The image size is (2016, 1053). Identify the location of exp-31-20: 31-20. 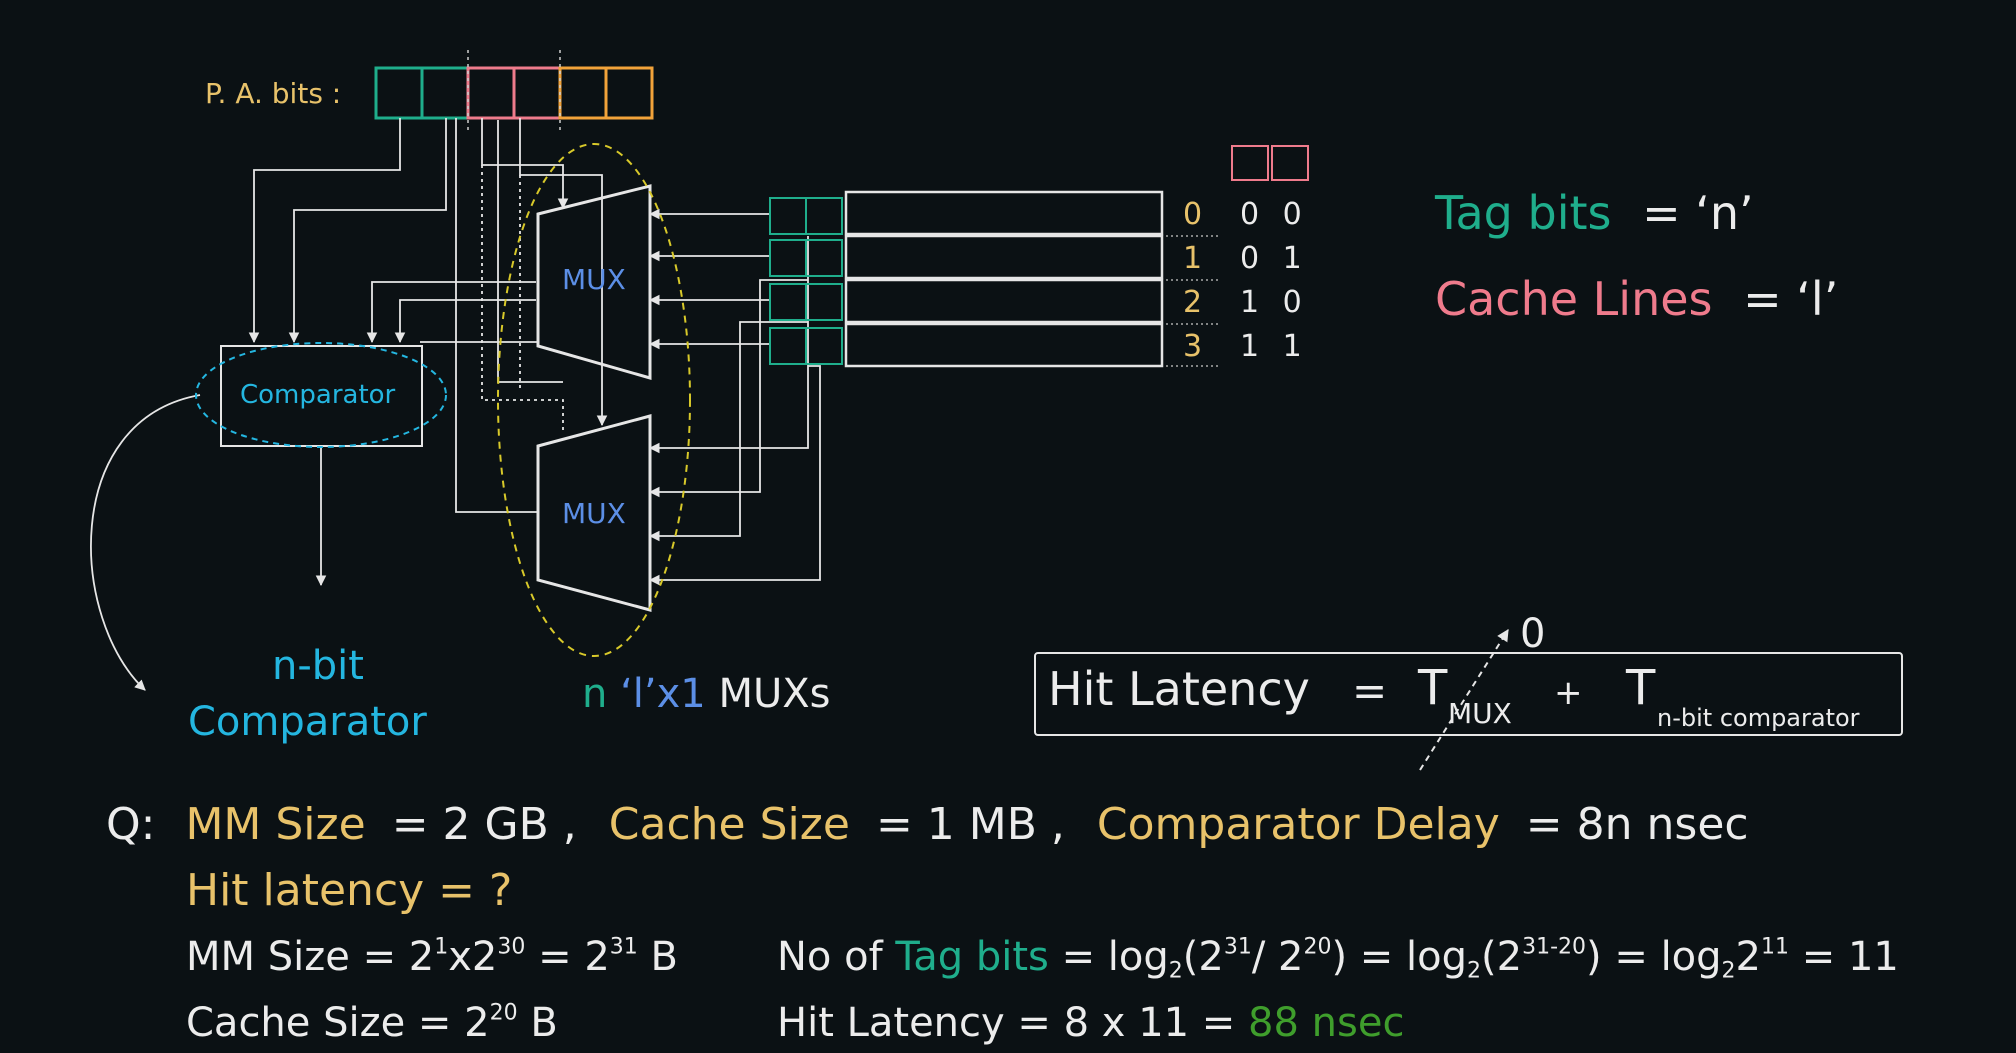
(1554, 947).